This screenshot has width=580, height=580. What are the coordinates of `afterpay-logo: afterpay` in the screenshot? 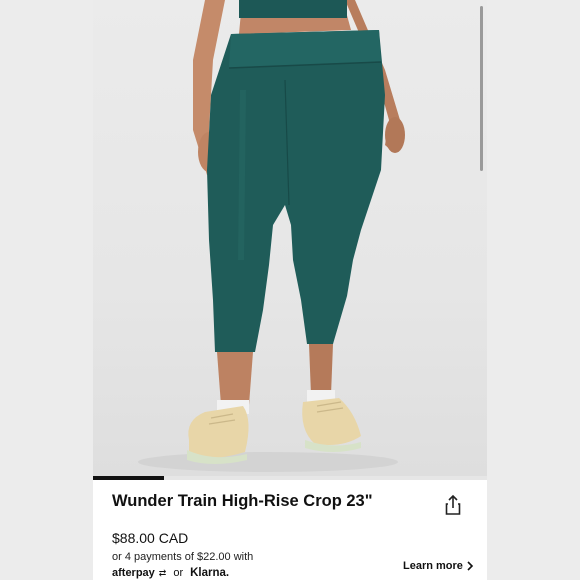 It's located at (133, 573).